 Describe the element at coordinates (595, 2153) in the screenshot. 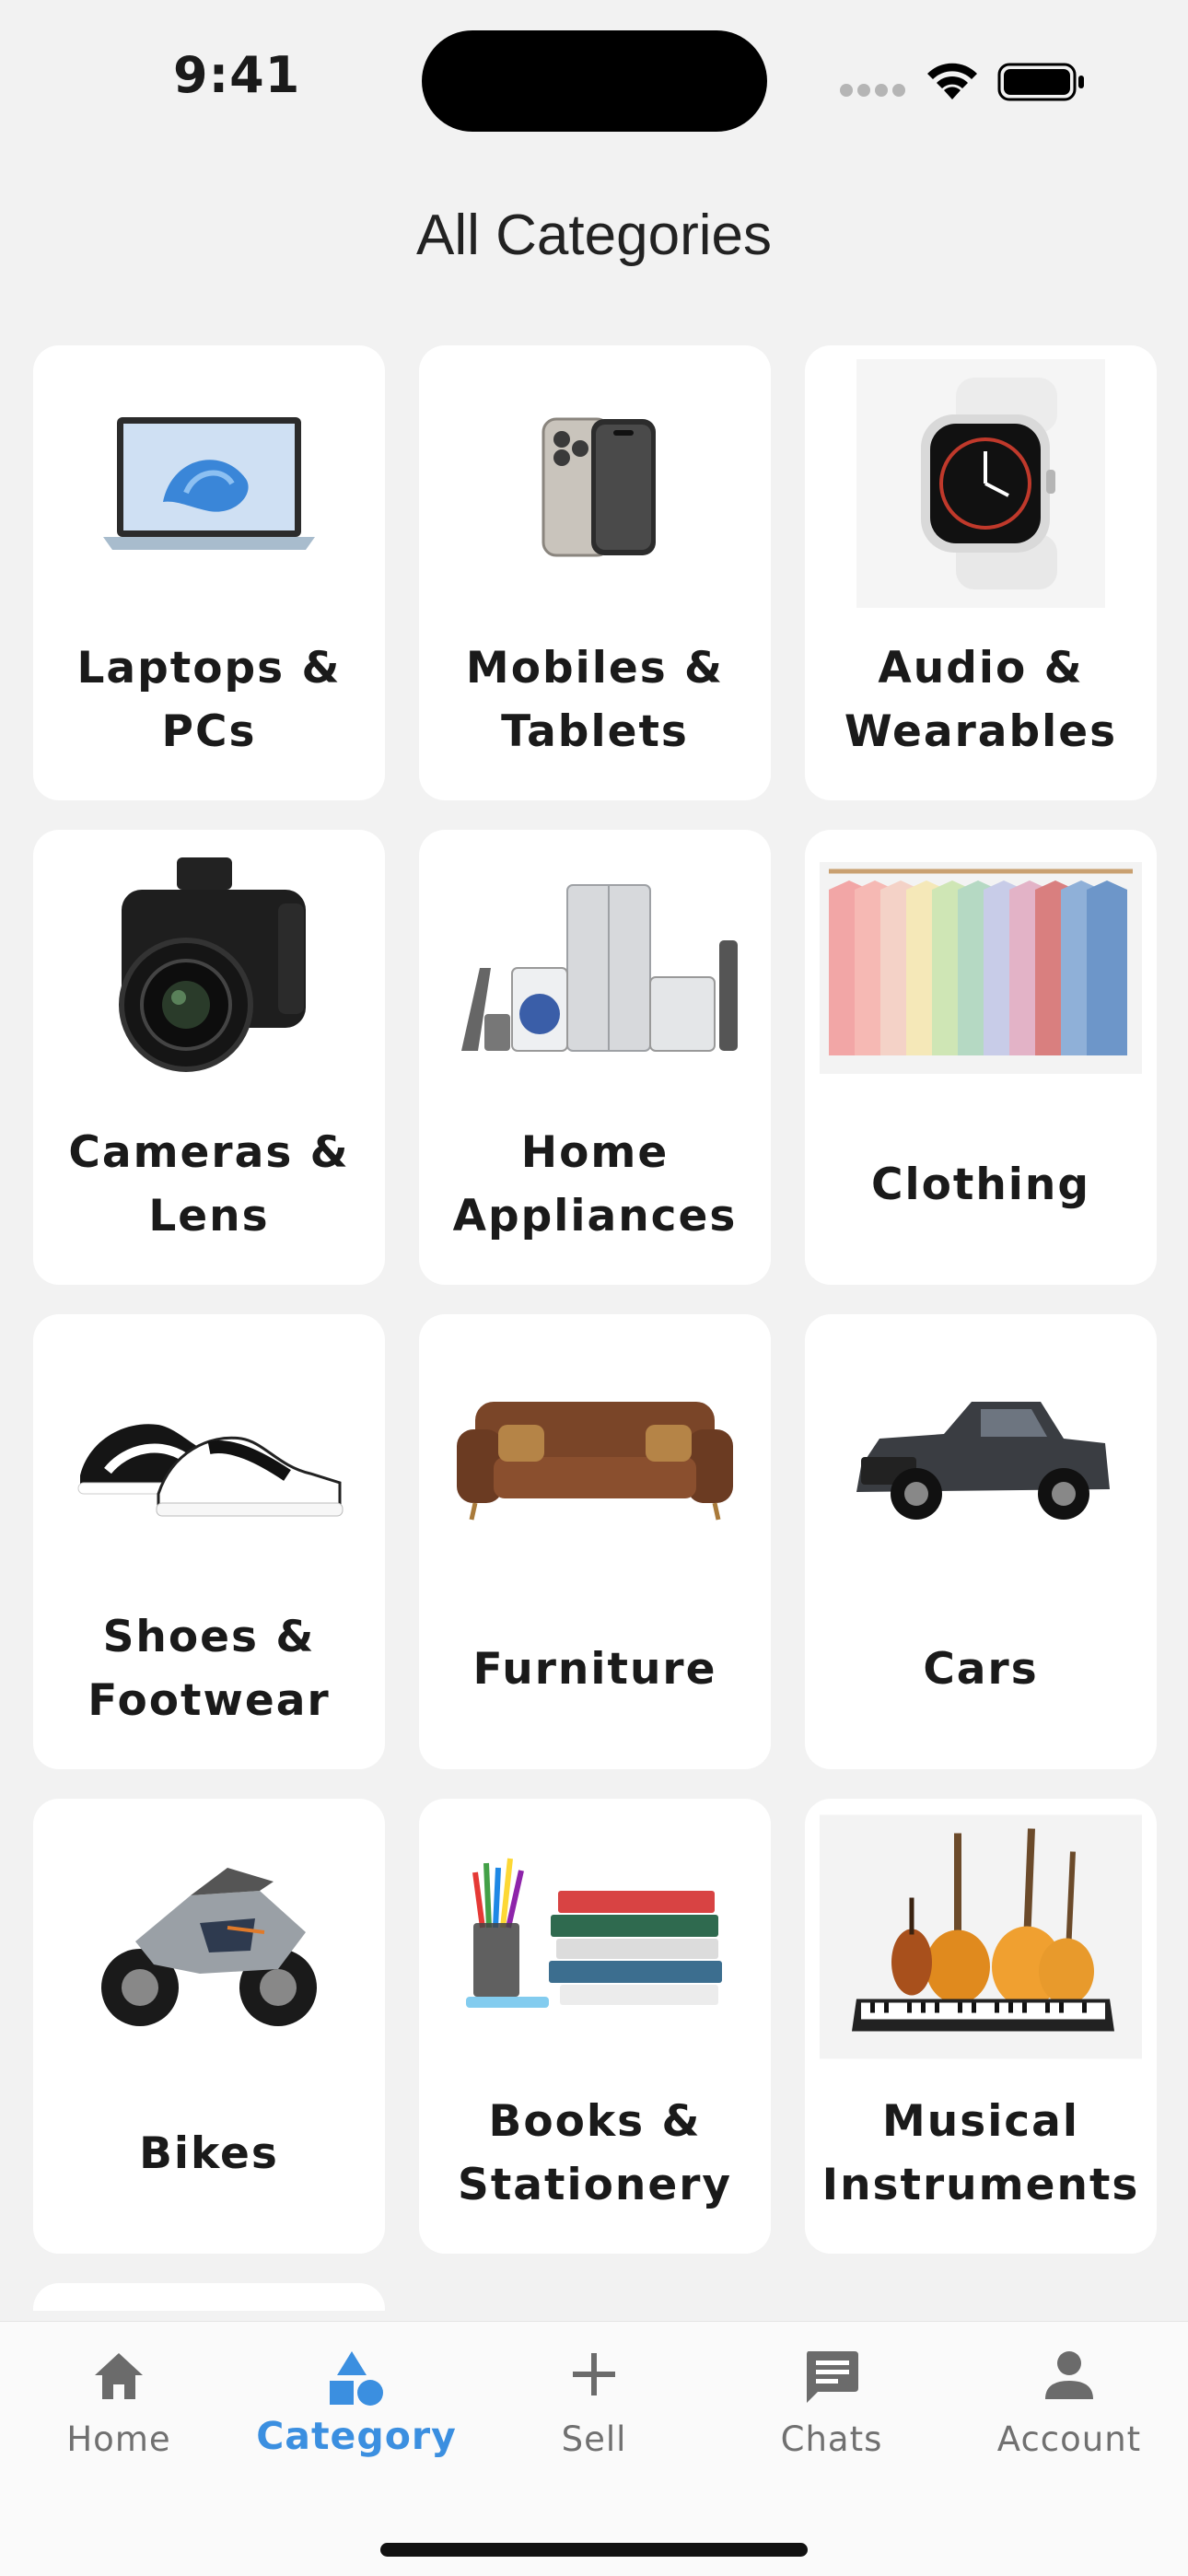

I see `category-label: Books & Stationery` at that location.